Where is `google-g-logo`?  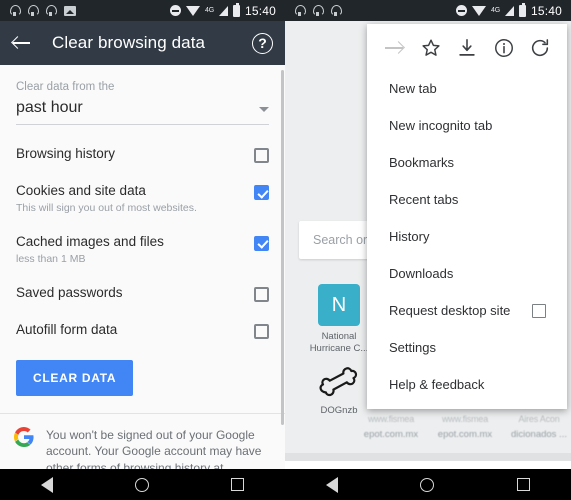 google-g-logo is located at coordinates (24, 436).